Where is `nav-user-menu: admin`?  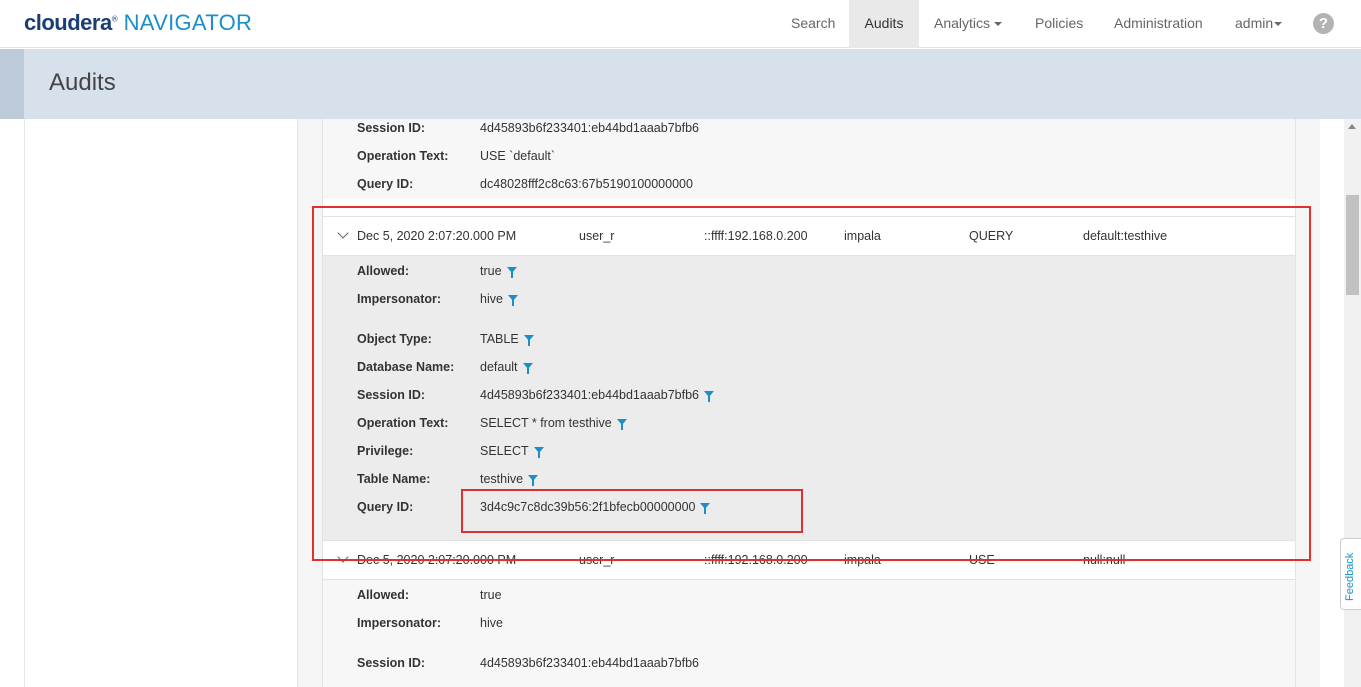 nav-user-menu: admin is located at coordinates (1259, 24).